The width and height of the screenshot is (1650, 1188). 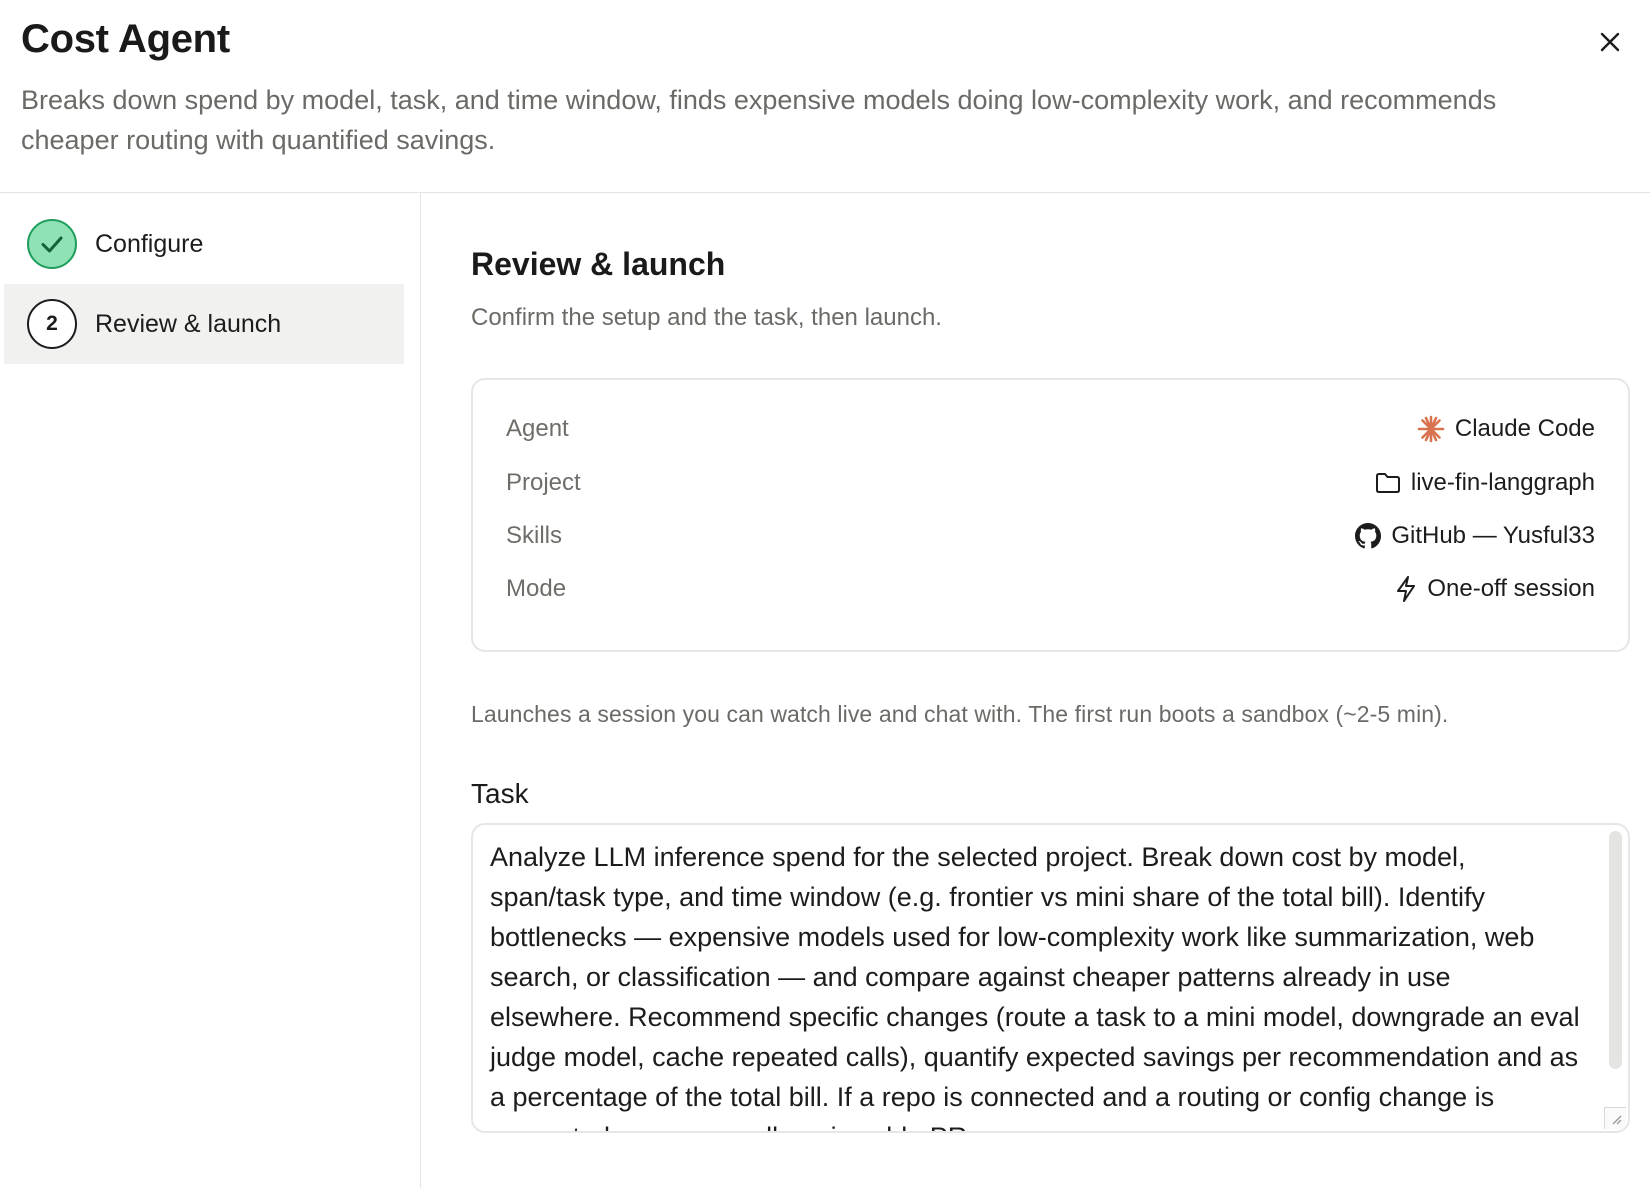 I want to click on step-configure: Configure, so click(x=204, y=244).